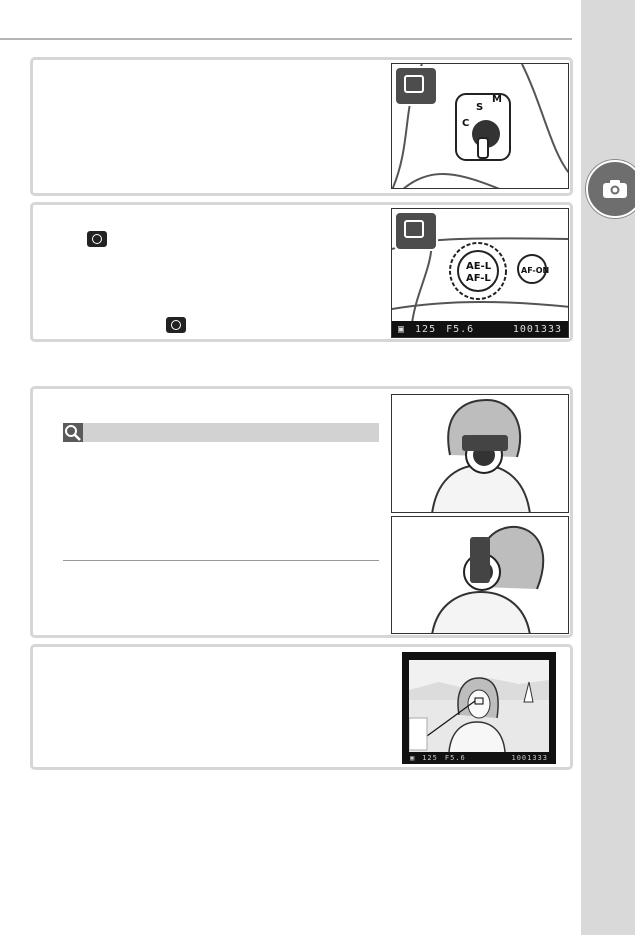  I want to click on lcd-meter-icon: ▣, so click(402, 329).